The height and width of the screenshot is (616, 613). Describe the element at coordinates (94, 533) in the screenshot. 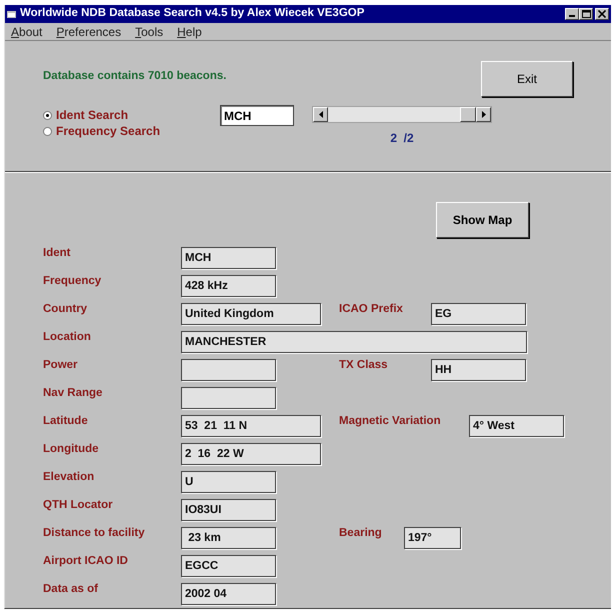

I see `field-label: Distance to facility` at that location.